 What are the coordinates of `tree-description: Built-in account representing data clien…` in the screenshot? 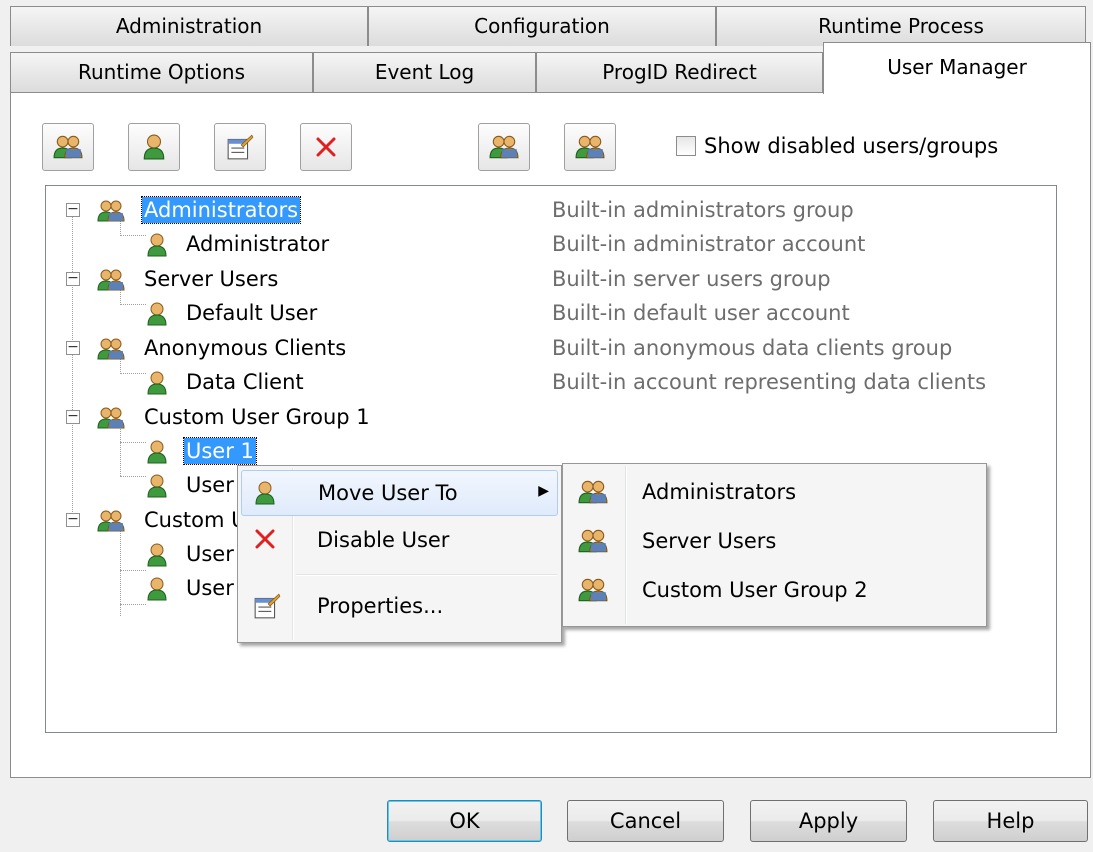 It's located at (769, 382).